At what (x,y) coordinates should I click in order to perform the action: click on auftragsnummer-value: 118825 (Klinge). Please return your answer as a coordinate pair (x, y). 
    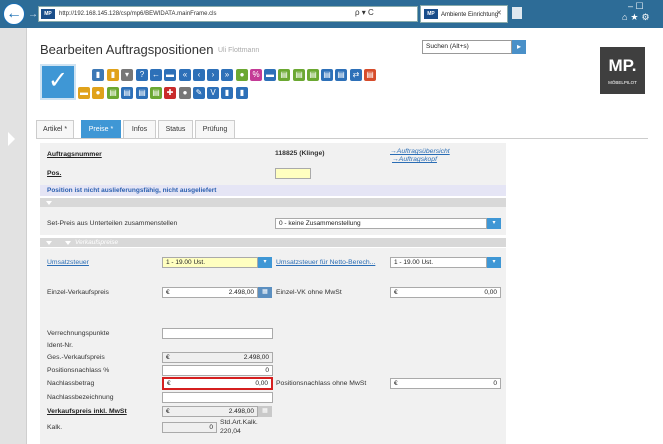
    Looking at the image, I should click on (300, 153).